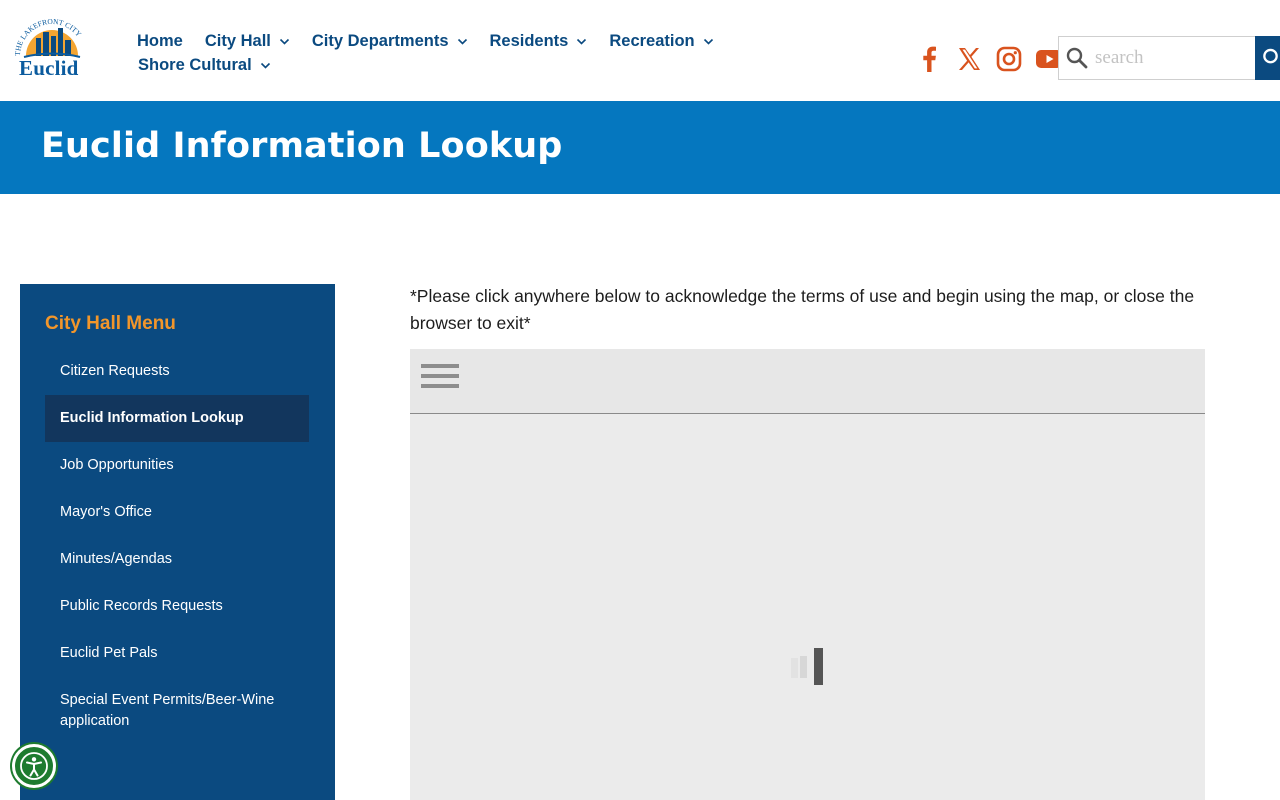 Image resolution: width=1280 pixels, height=800 pixels. What do you see at coordinates (652, 40) in the screenshot?
I see `nav-item-label: Recreation` at bounding box center [652, 40].